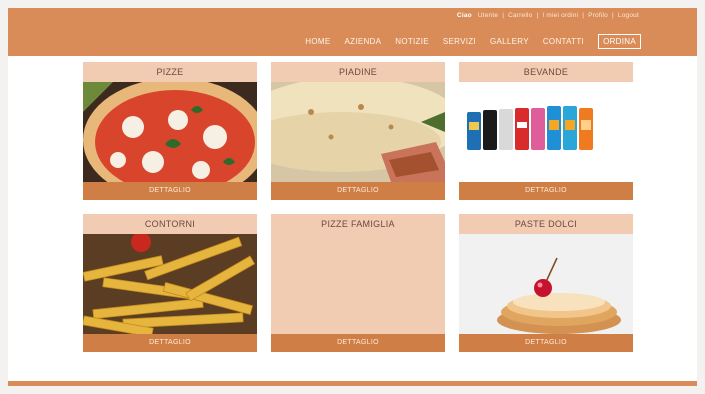 The image size is (705, 394). What do you see at coordinates (563, 41) in the screenshot?
I see `nav-contatti: CONTATTI` at bounding box center [563, 41].